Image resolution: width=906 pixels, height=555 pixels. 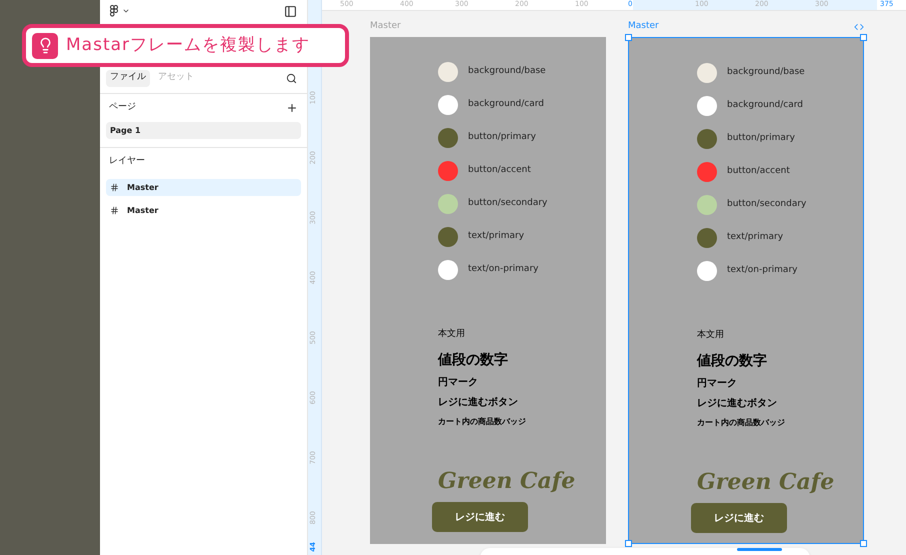 I want to click on page-item: Page 1, so click(x=203, y=130).